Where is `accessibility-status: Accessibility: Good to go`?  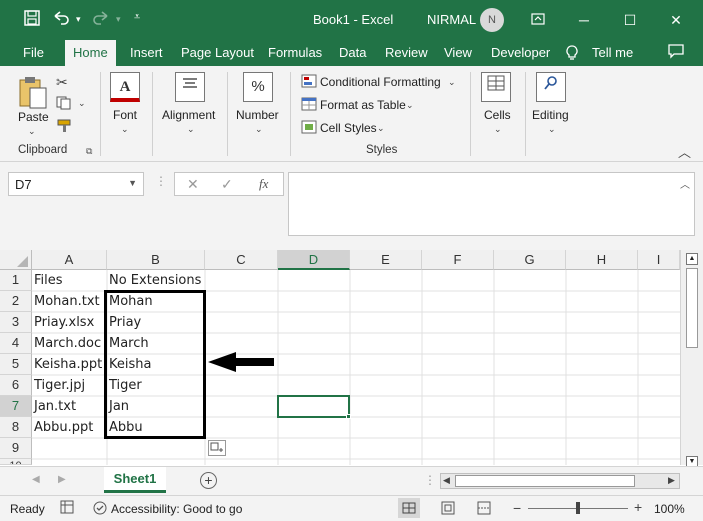 accessibility-status: Accessibility: Good to go is located at coordinates (176, 509).